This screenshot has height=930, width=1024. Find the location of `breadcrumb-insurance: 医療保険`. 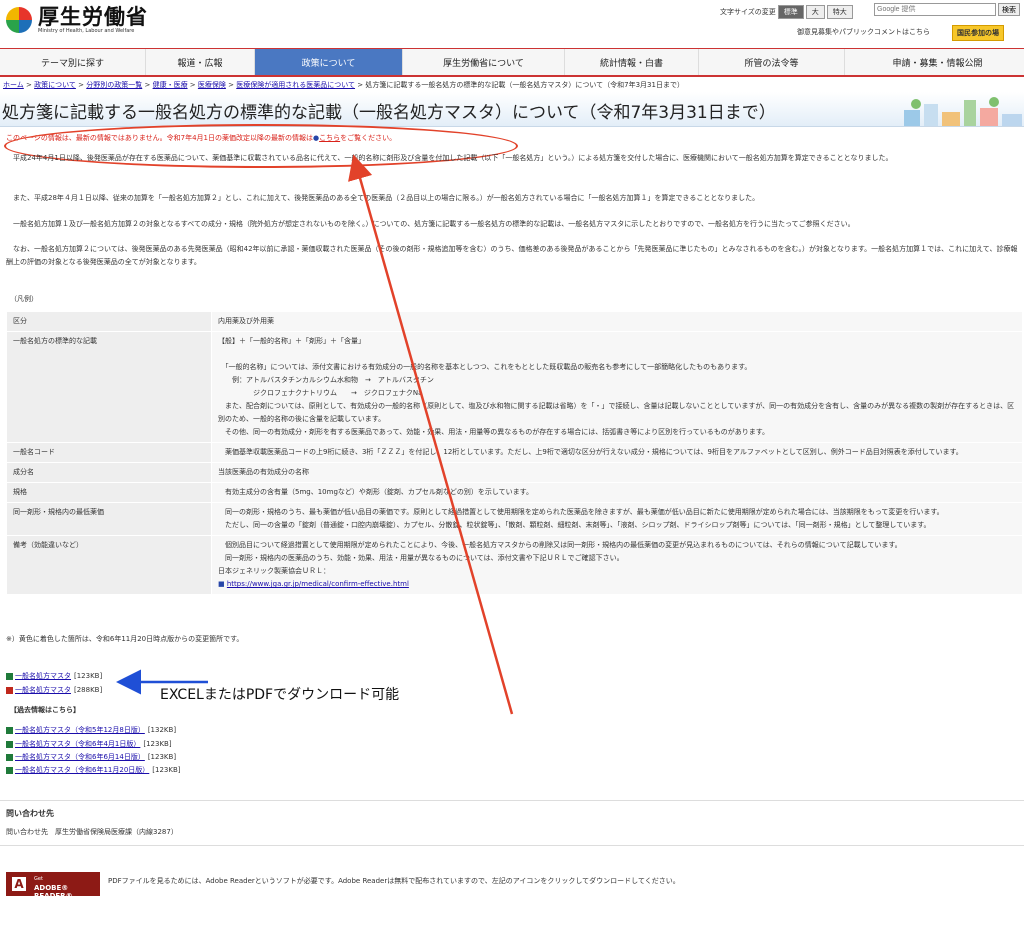

breadcrumb-insurance: 医療保険 is located at coordinates (212, 85).